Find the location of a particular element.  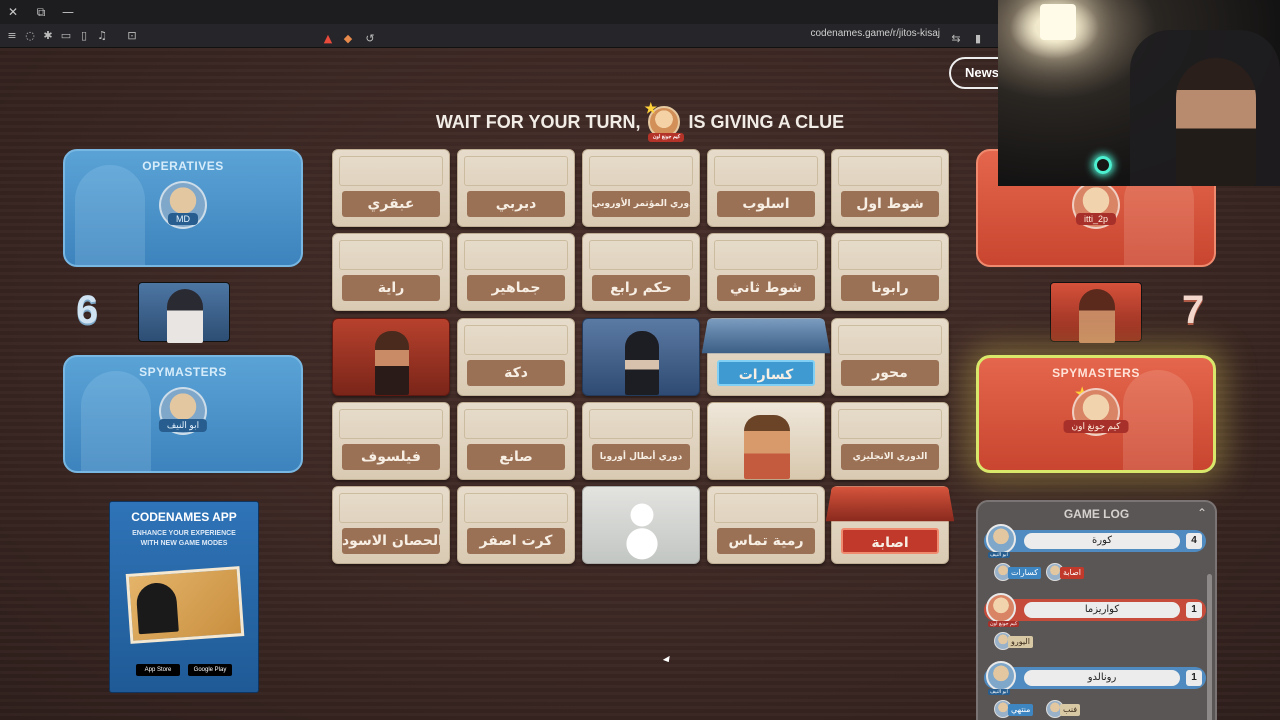

brave-shield-icon: ◆ is located at coordinates (348, 39).